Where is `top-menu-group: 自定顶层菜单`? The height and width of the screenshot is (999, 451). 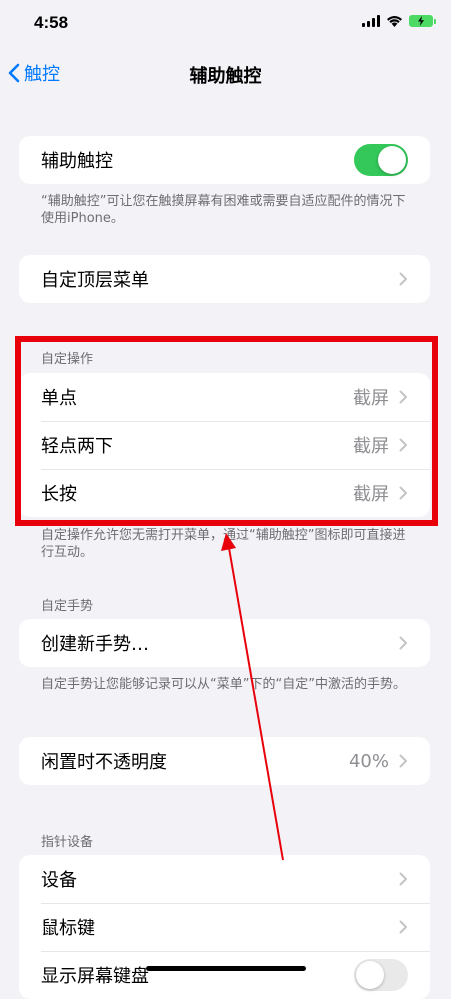 top-menu-group: 自定顶层菜单 is located at coordinates (224, 279).